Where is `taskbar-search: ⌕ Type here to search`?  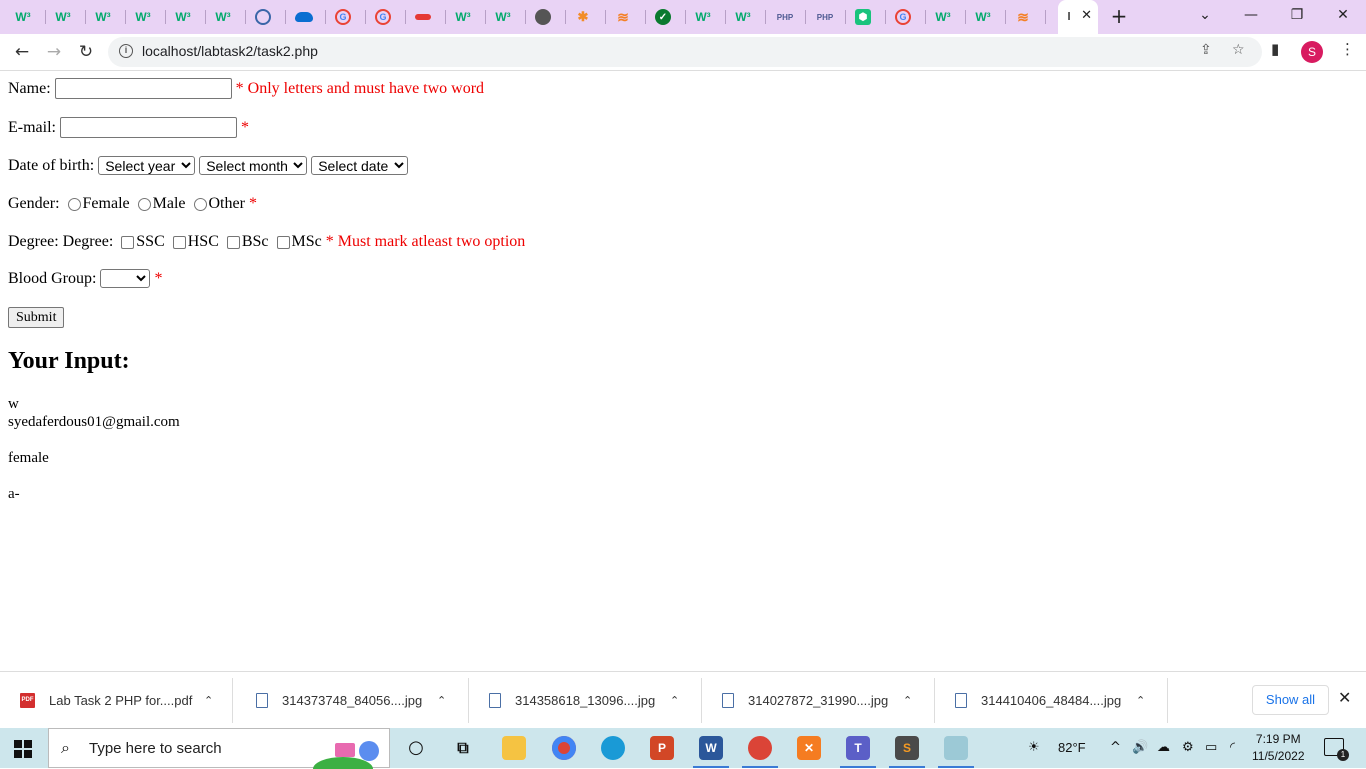
taskbar-search: ⌕ Type here to search is located at coordinates (219, 748).